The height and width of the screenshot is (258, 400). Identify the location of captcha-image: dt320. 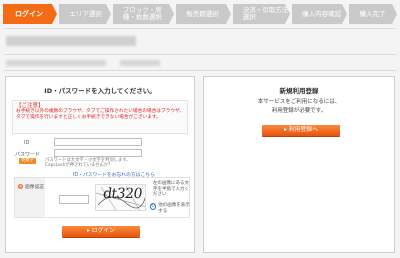
(120, 197).